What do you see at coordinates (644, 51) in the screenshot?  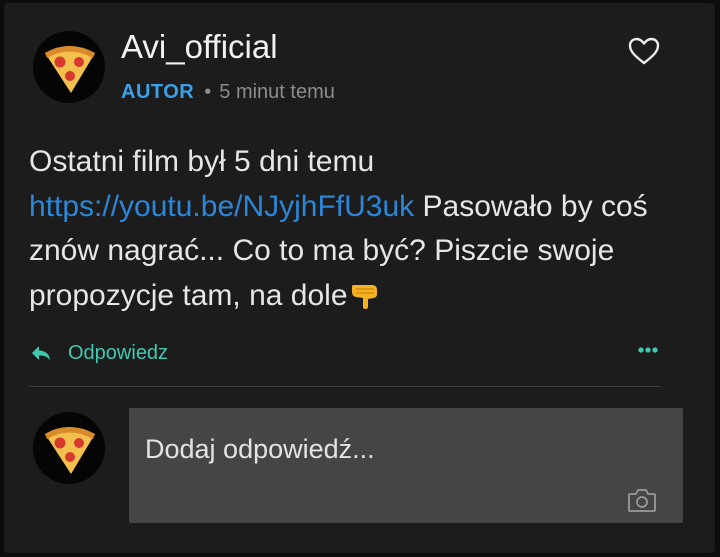 I see `heart-icon` at bounding box center [644, 51].